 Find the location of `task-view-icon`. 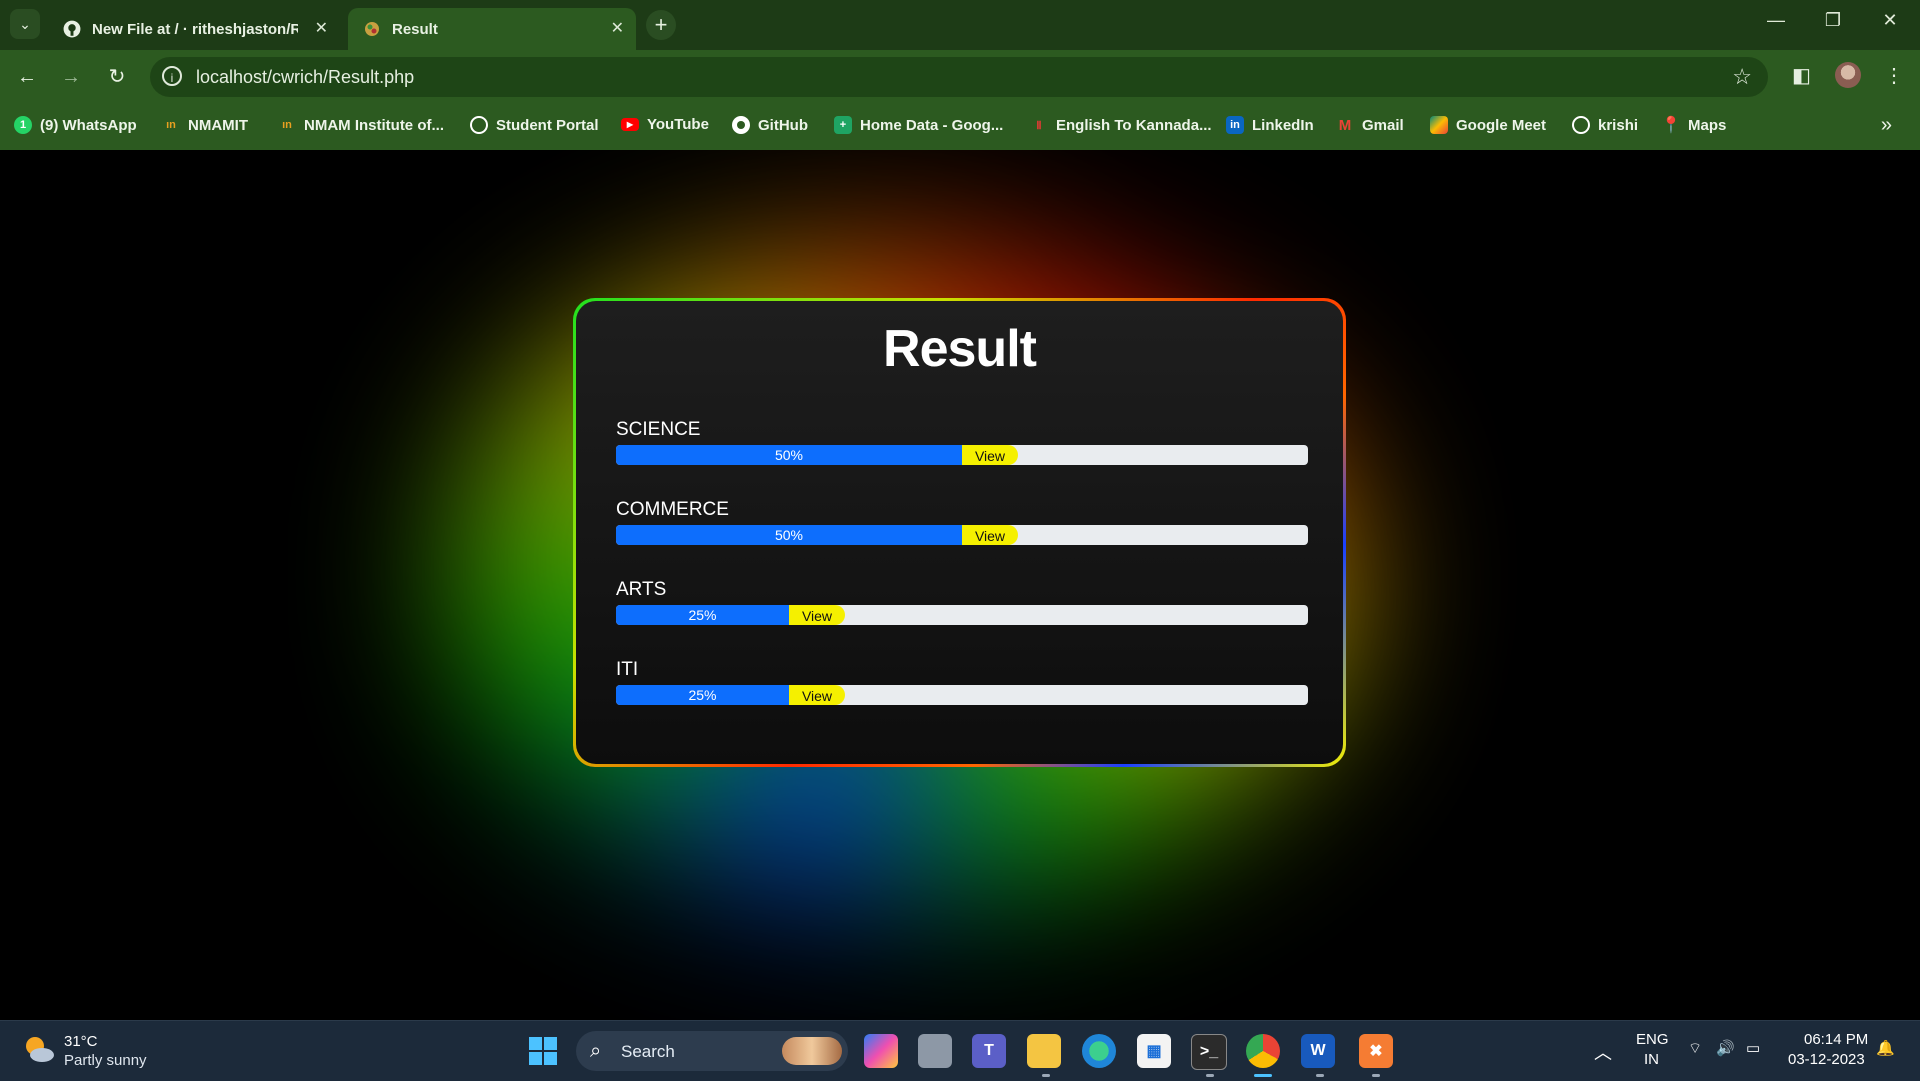

task-view-icon is located at coordinates (935, 1051).